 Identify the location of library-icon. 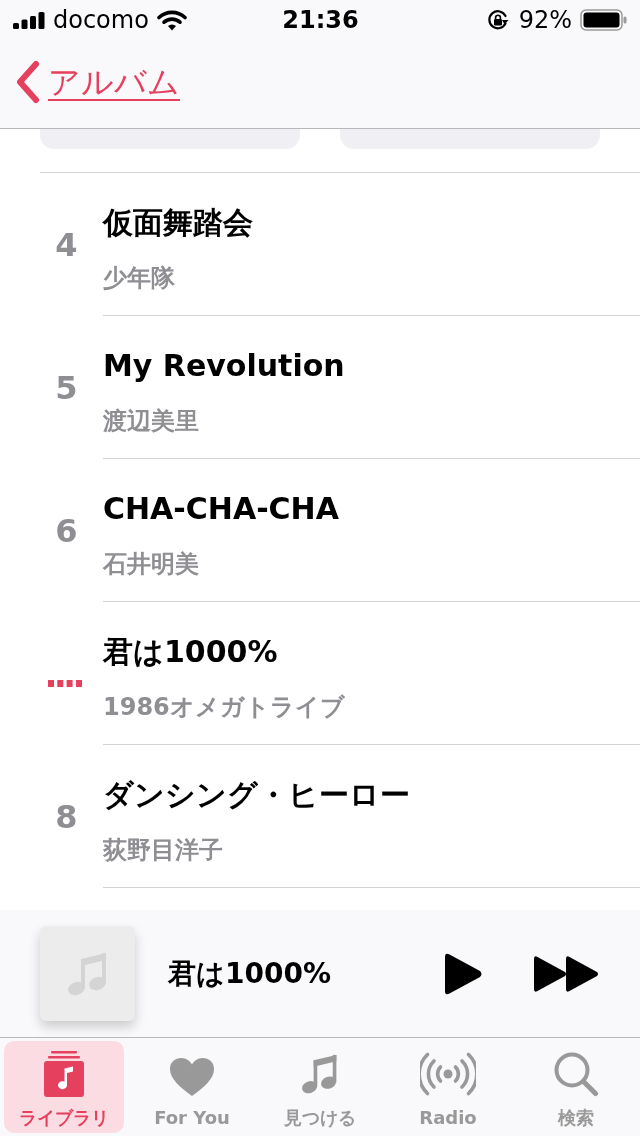
(64, 1074).